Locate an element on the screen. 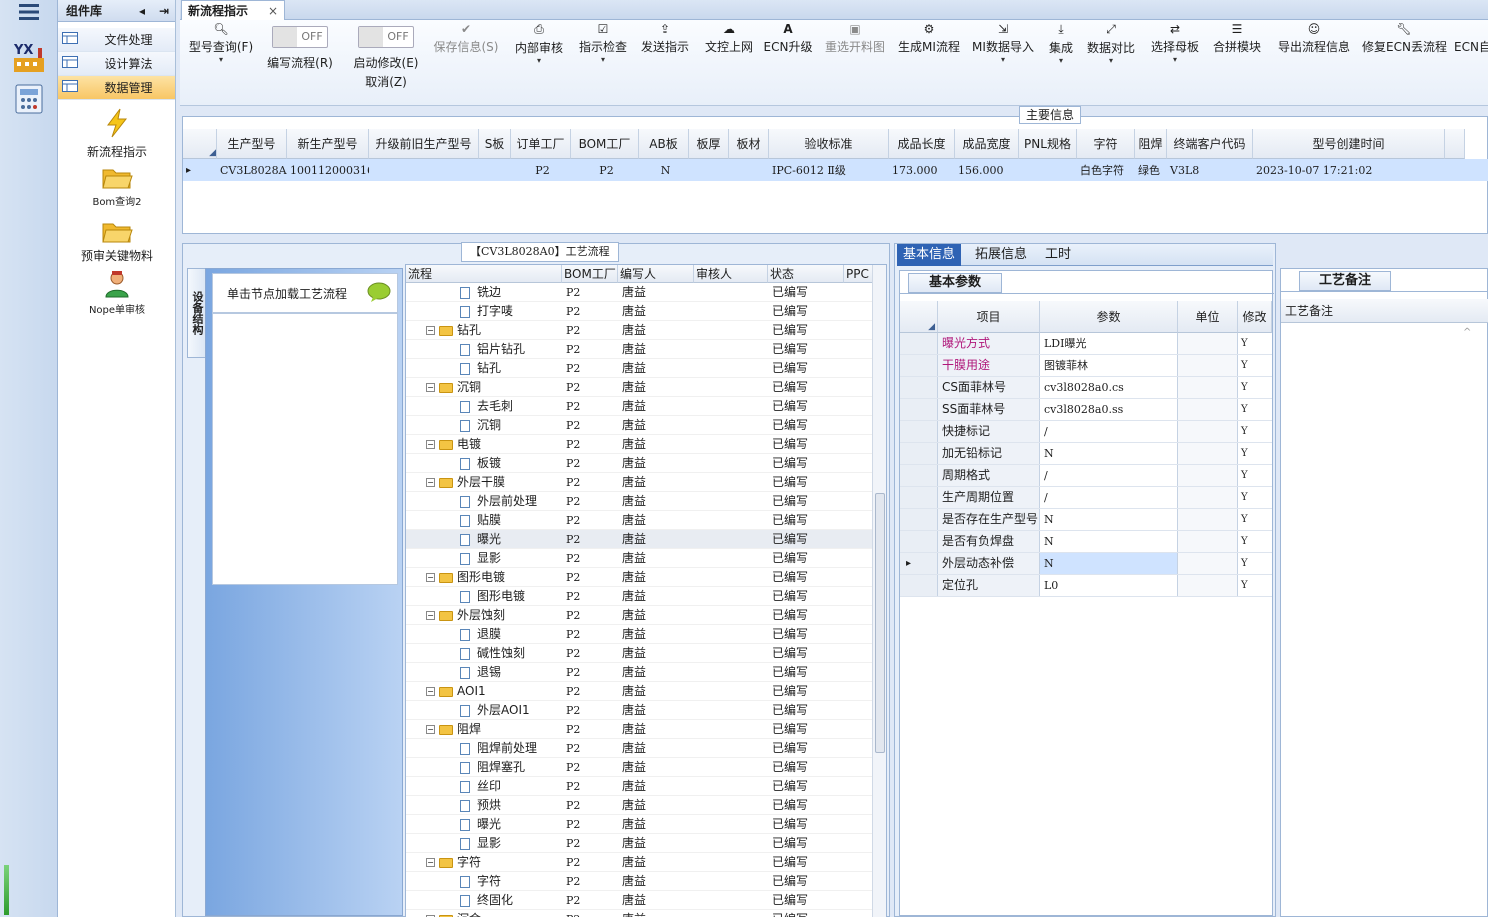 The image size is (1488, 917). tree-row: 阻焊前处理 P2 唐益 已编写 is located at coordinates (641, 748).